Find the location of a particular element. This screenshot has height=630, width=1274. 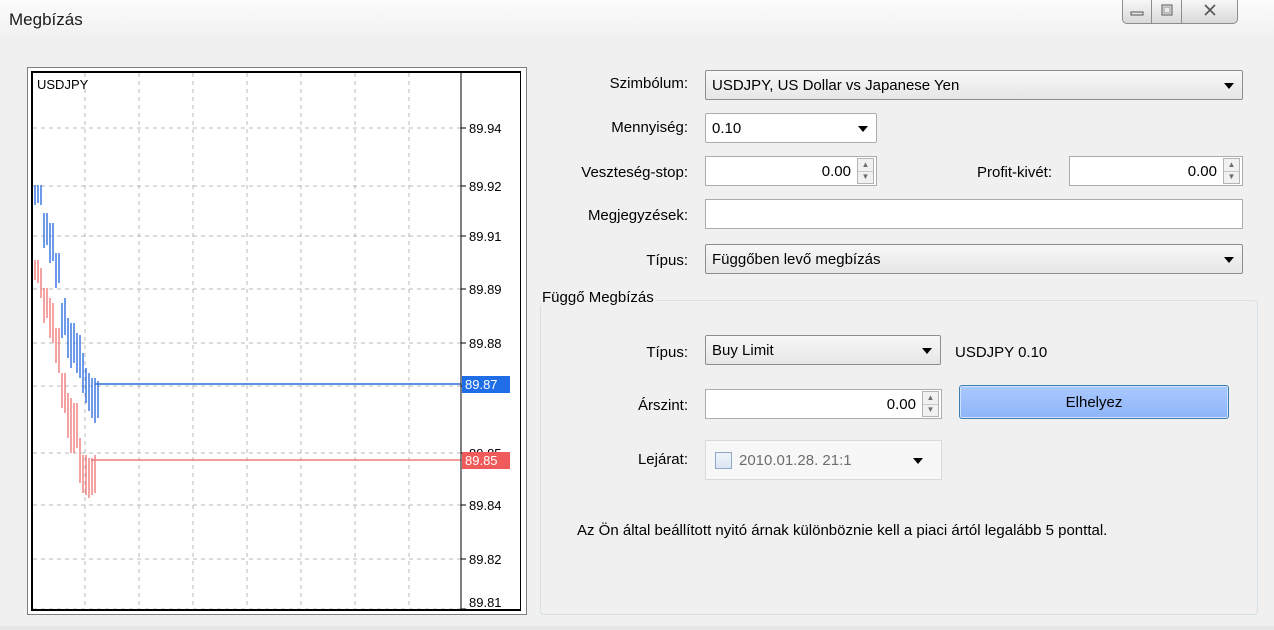

pending-order-group-title: Függő Megbízás is located at coordinates (598, 297).